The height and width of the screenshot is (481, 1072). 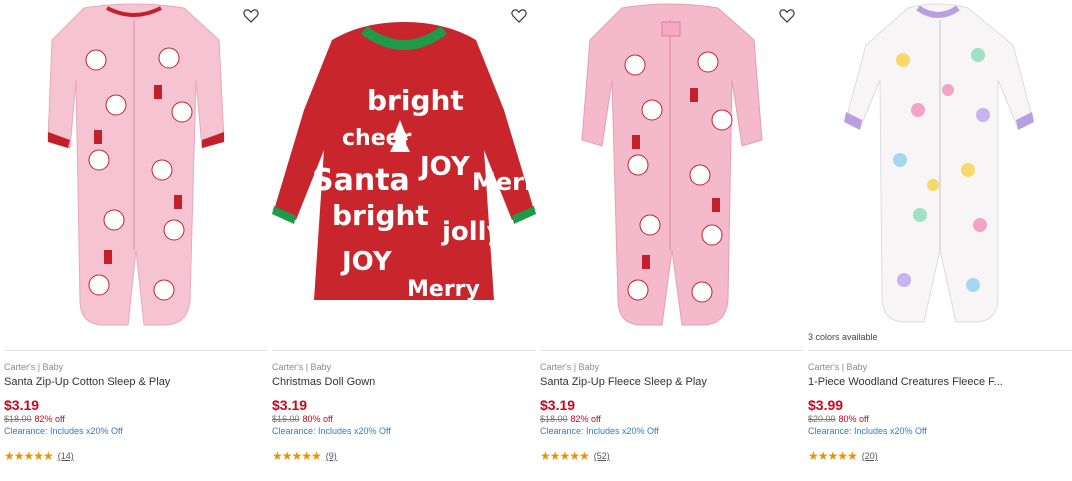 What do you see at coordinates (939, 163) in the screenshot?
I see `woodland-fleece-sleeper-image` at bounding box center [939, 163].